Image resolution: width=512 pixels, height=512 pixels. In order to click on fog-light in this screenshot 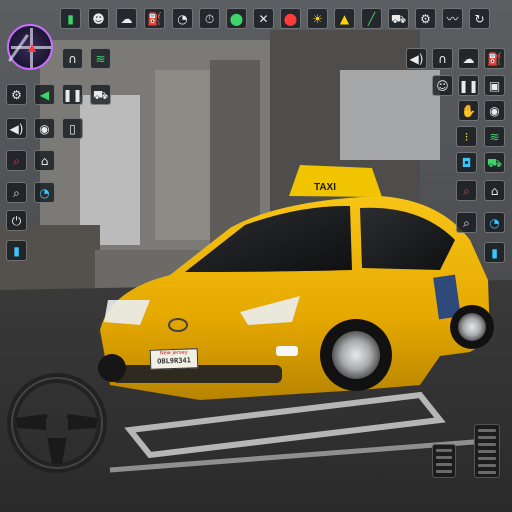, I will do `click(287, 351)`.